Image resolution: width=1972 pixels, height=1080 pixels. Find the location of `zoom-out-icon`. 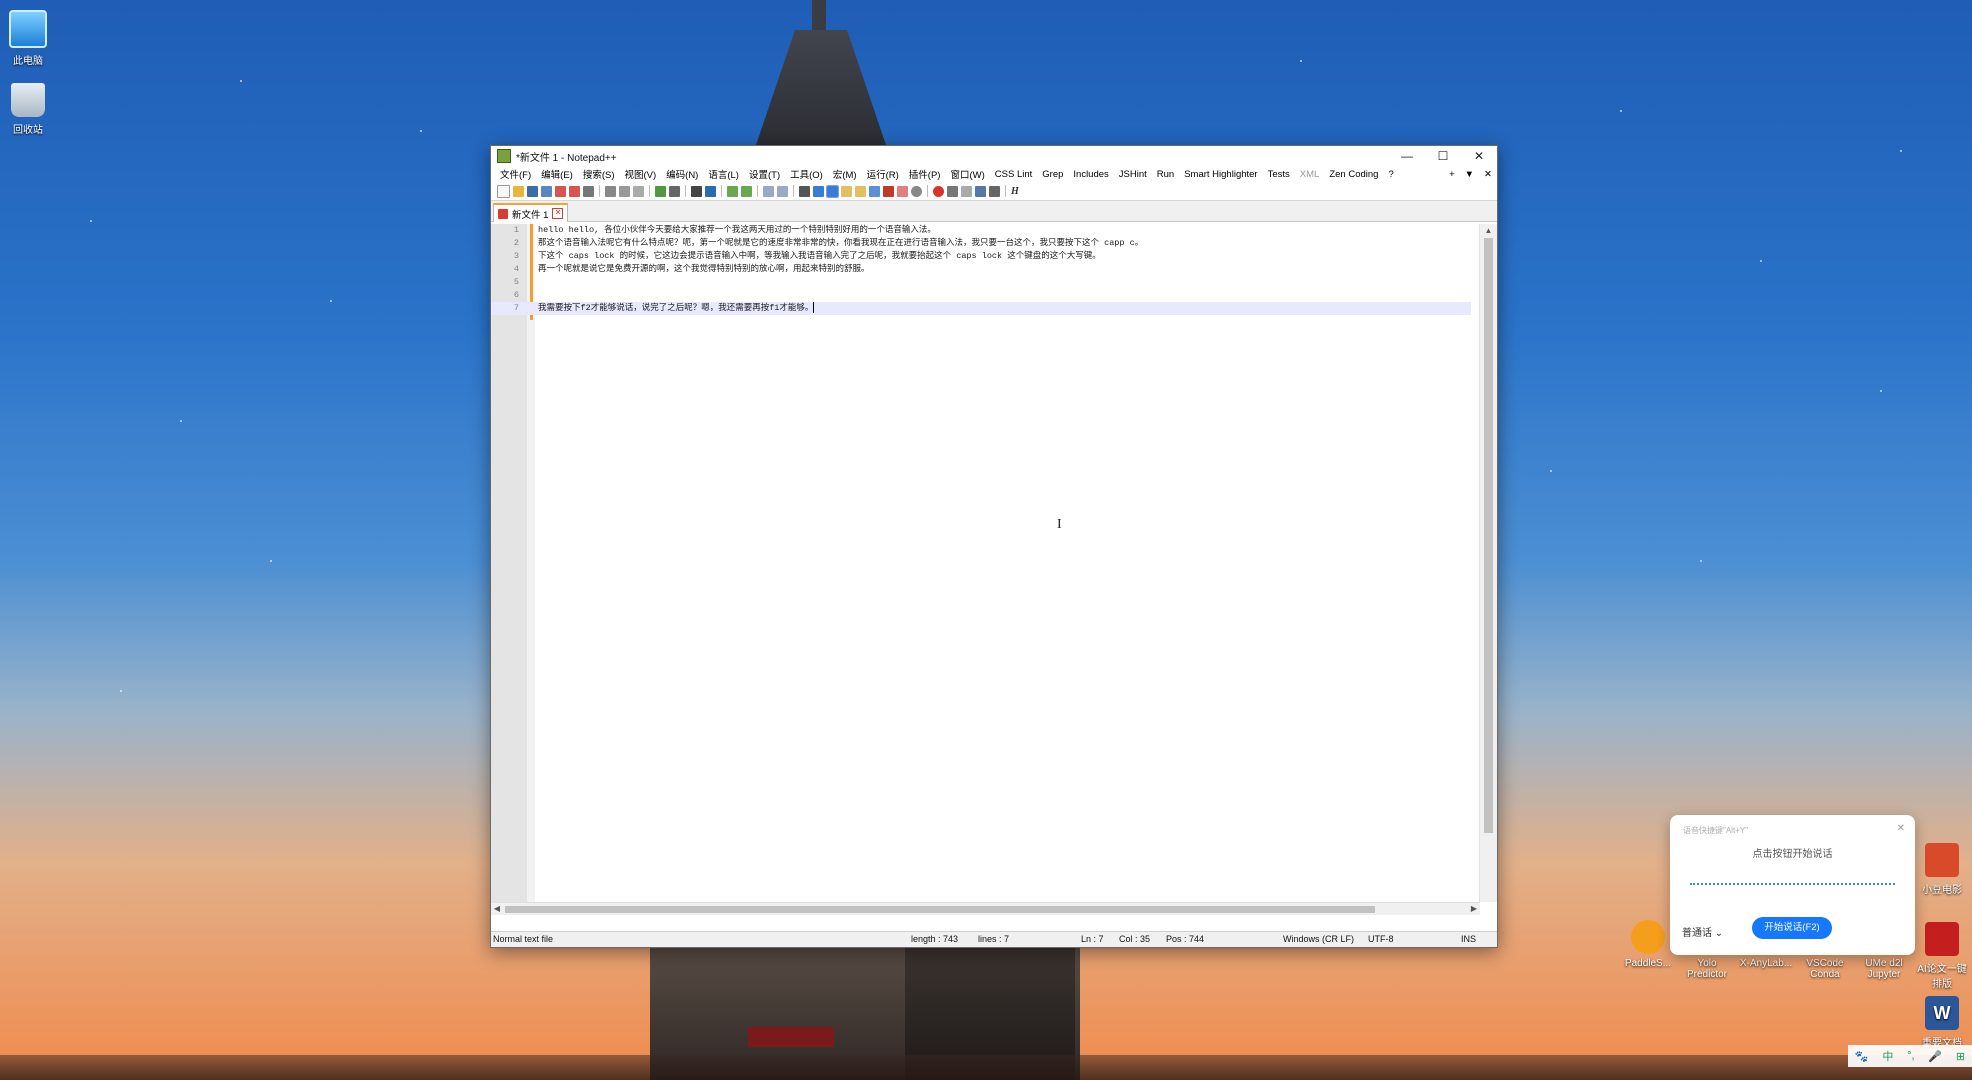

zoom-out-icon is located at coordinates (746, 191).